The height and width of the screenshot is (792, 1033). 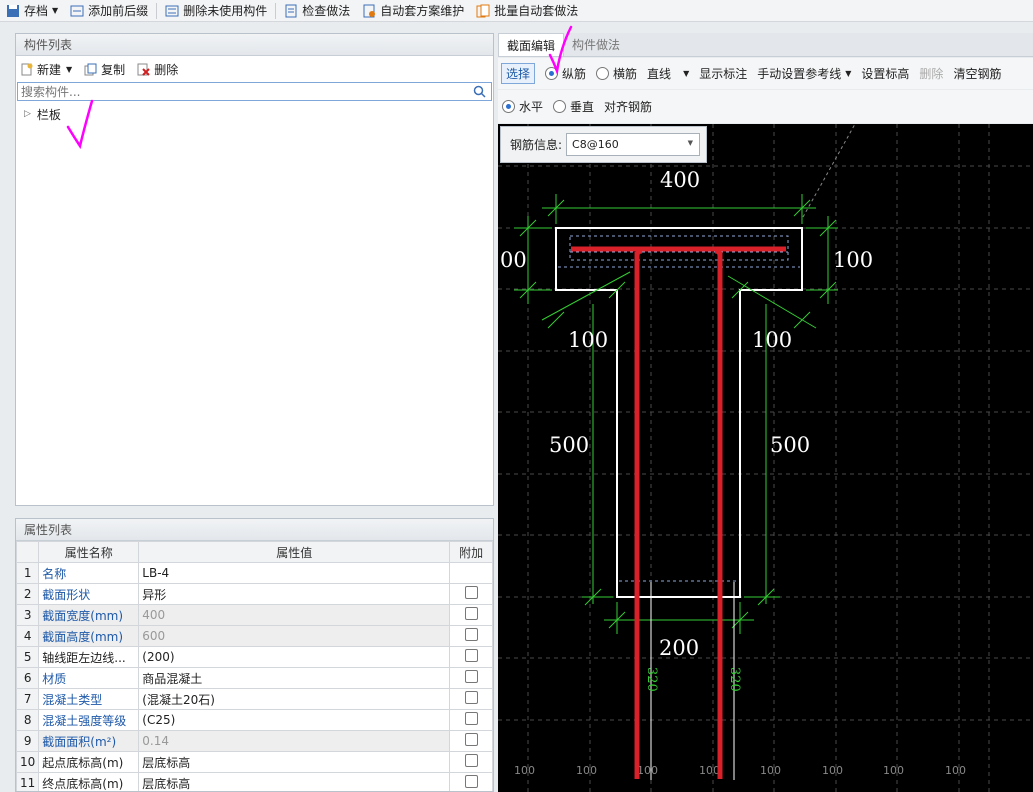 I want to click on manual-reference-dropdown: 手动设置参考线 ▼, so click(x=804, y=73).